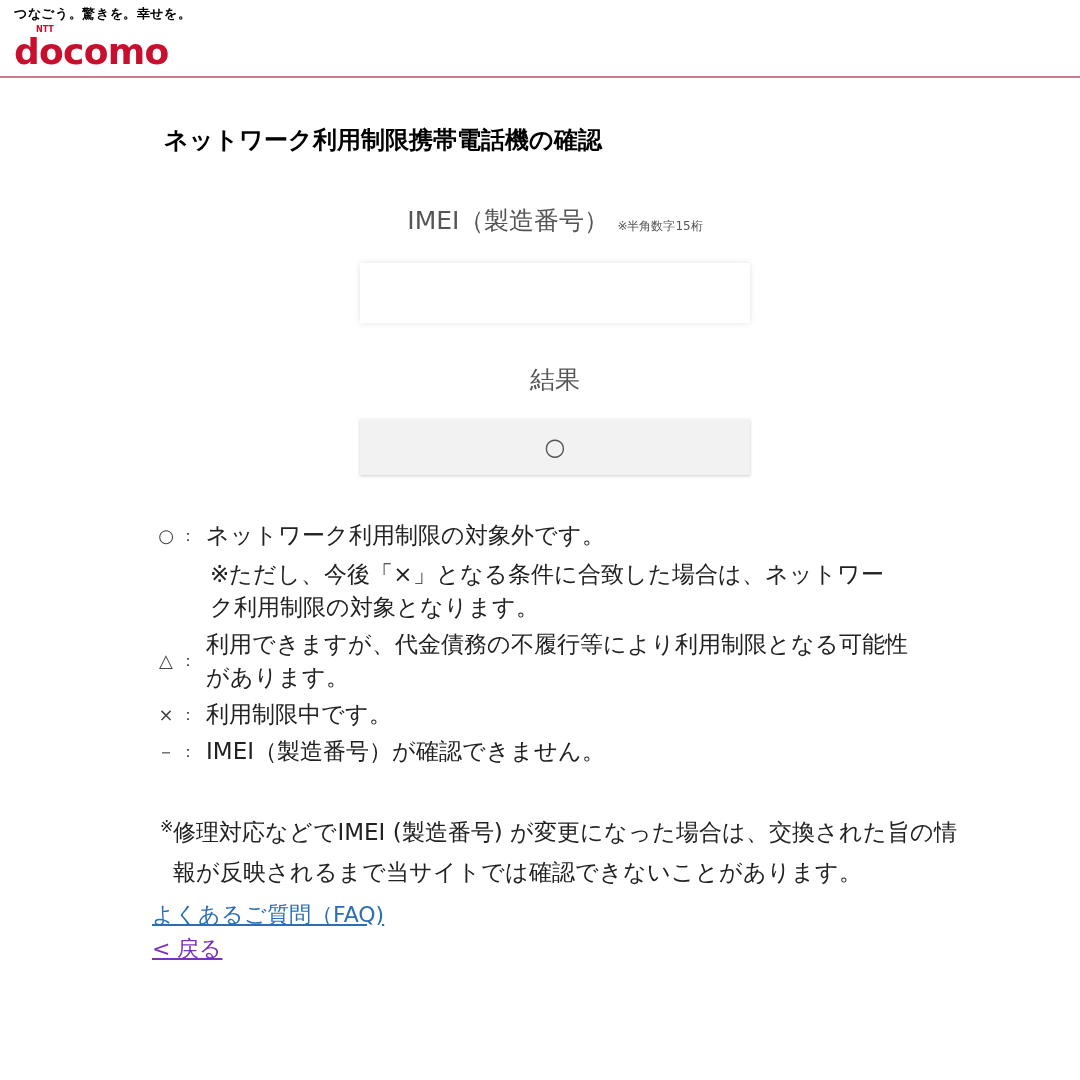 This screenshot has height=1080, width=1080. I want to click on logo: docomo, so click(91, 51).